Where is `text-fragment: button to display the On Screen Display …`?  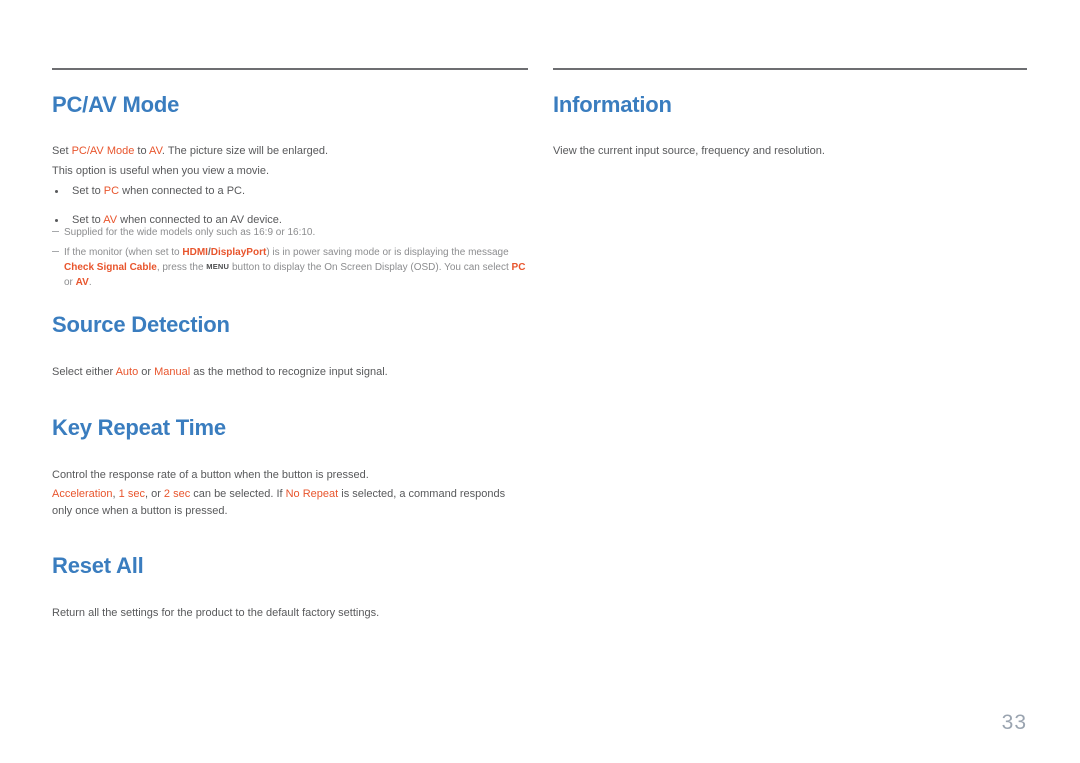 text-fragment: button to display the On Screen Display … is located at coordinates (370, 267).